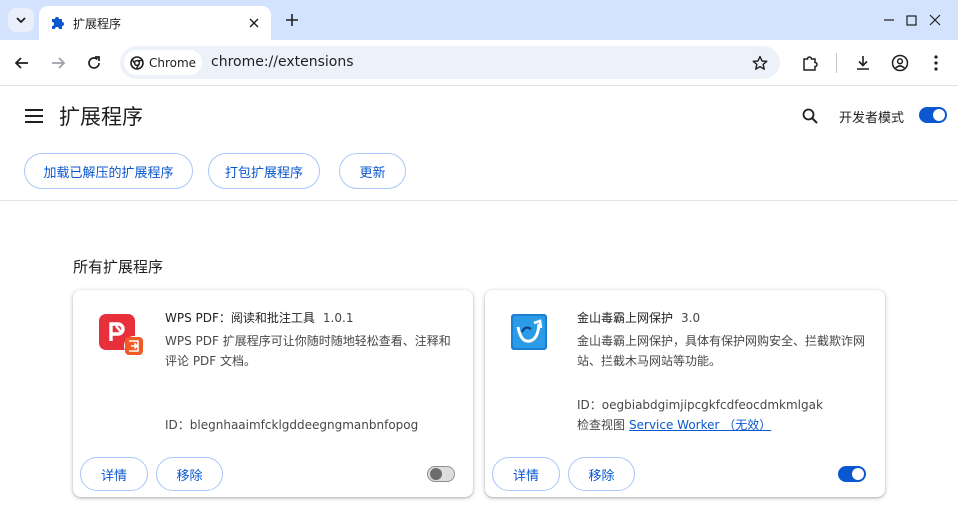 Image resolution: width=958 pixels, height=515 pixels. I want to click on more-vertical-icon, so click(936, 63).